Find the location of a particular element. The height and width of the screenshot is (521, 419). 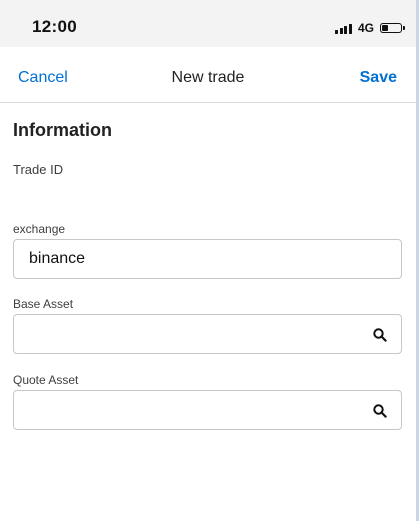

signal-strength-icon is located at coordinates (343, 28).